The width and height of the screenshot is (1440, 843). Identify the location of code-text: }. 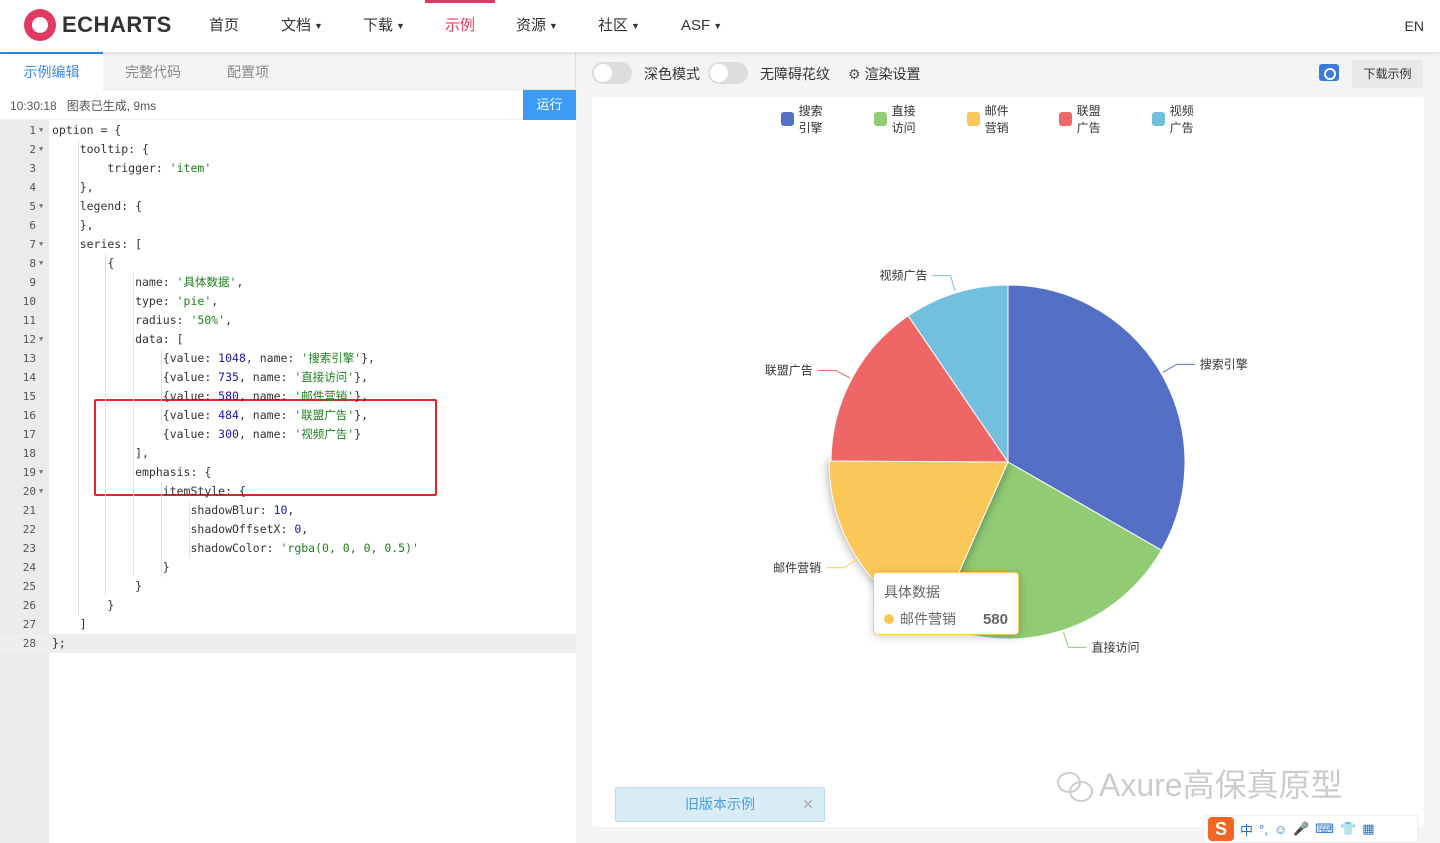
(83, 605).